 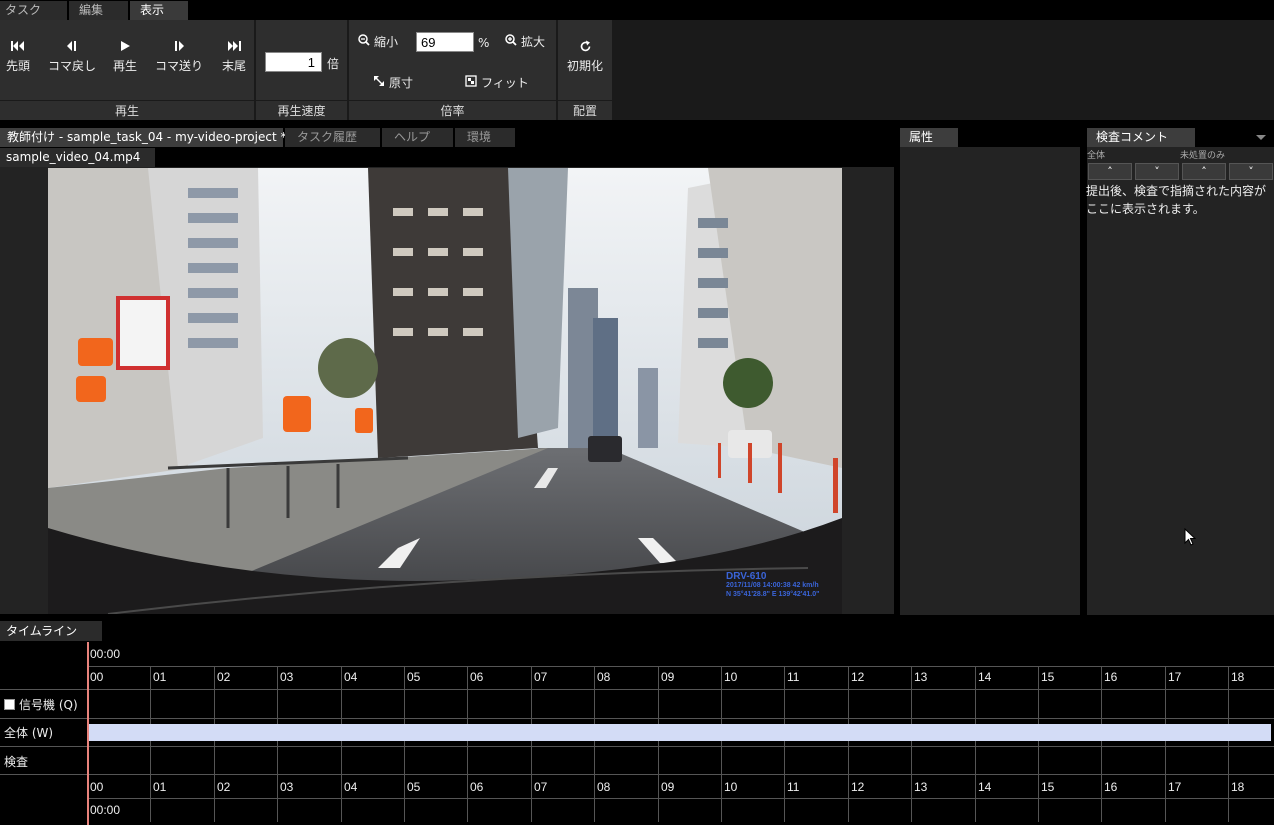 What do you see at coordinates (1251, 171) in the screenshot?
I see `next-unresolved-button: ˅` at bounding box center [1251, 171].